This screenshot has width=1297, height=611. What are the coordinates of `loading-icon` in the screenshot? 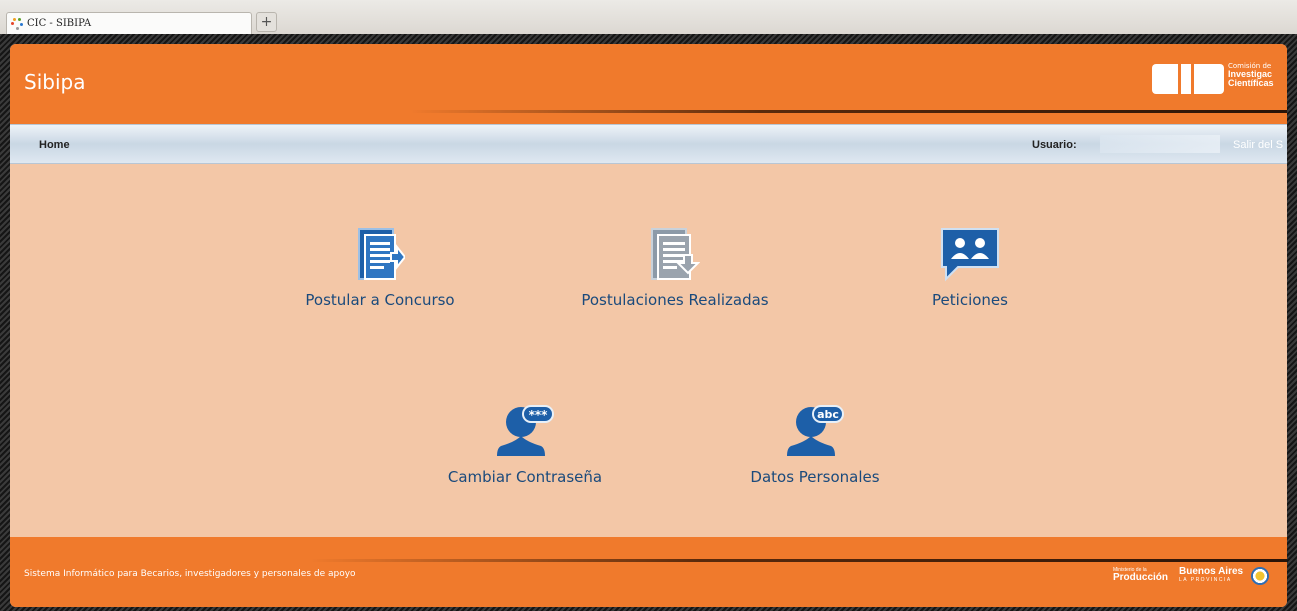 It's located at (17, 23).